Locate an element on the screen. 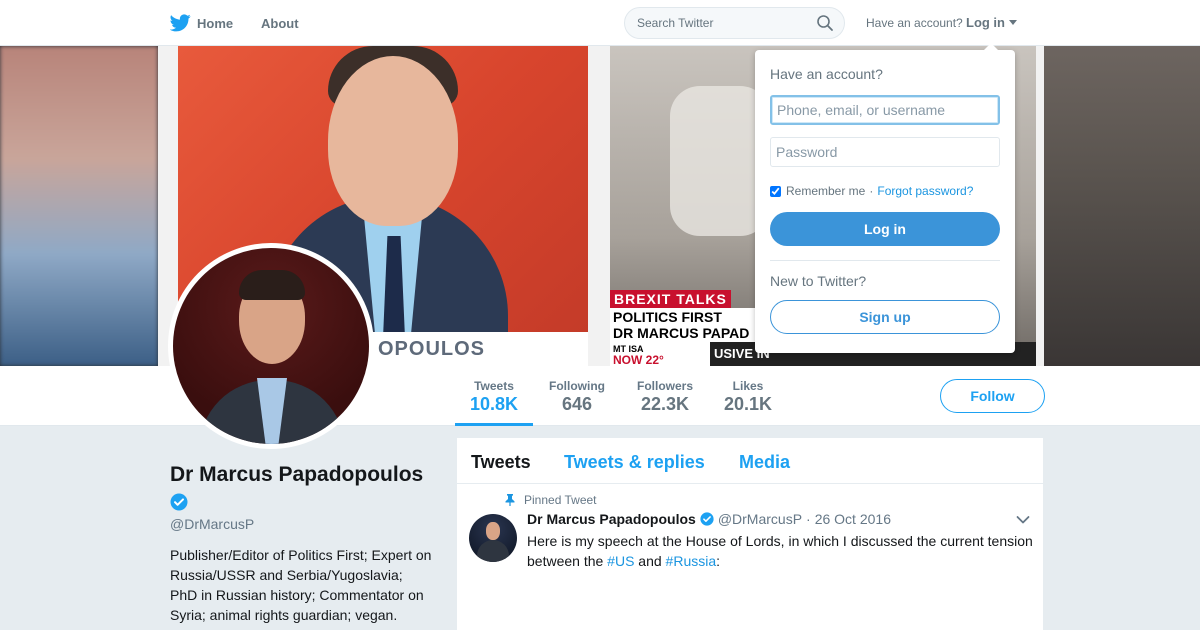 Image resolution: width=1200 pixels, height=630 pixels. tab-tweets-and-replies: Tweets & replies is located at coordinates (634, 462).